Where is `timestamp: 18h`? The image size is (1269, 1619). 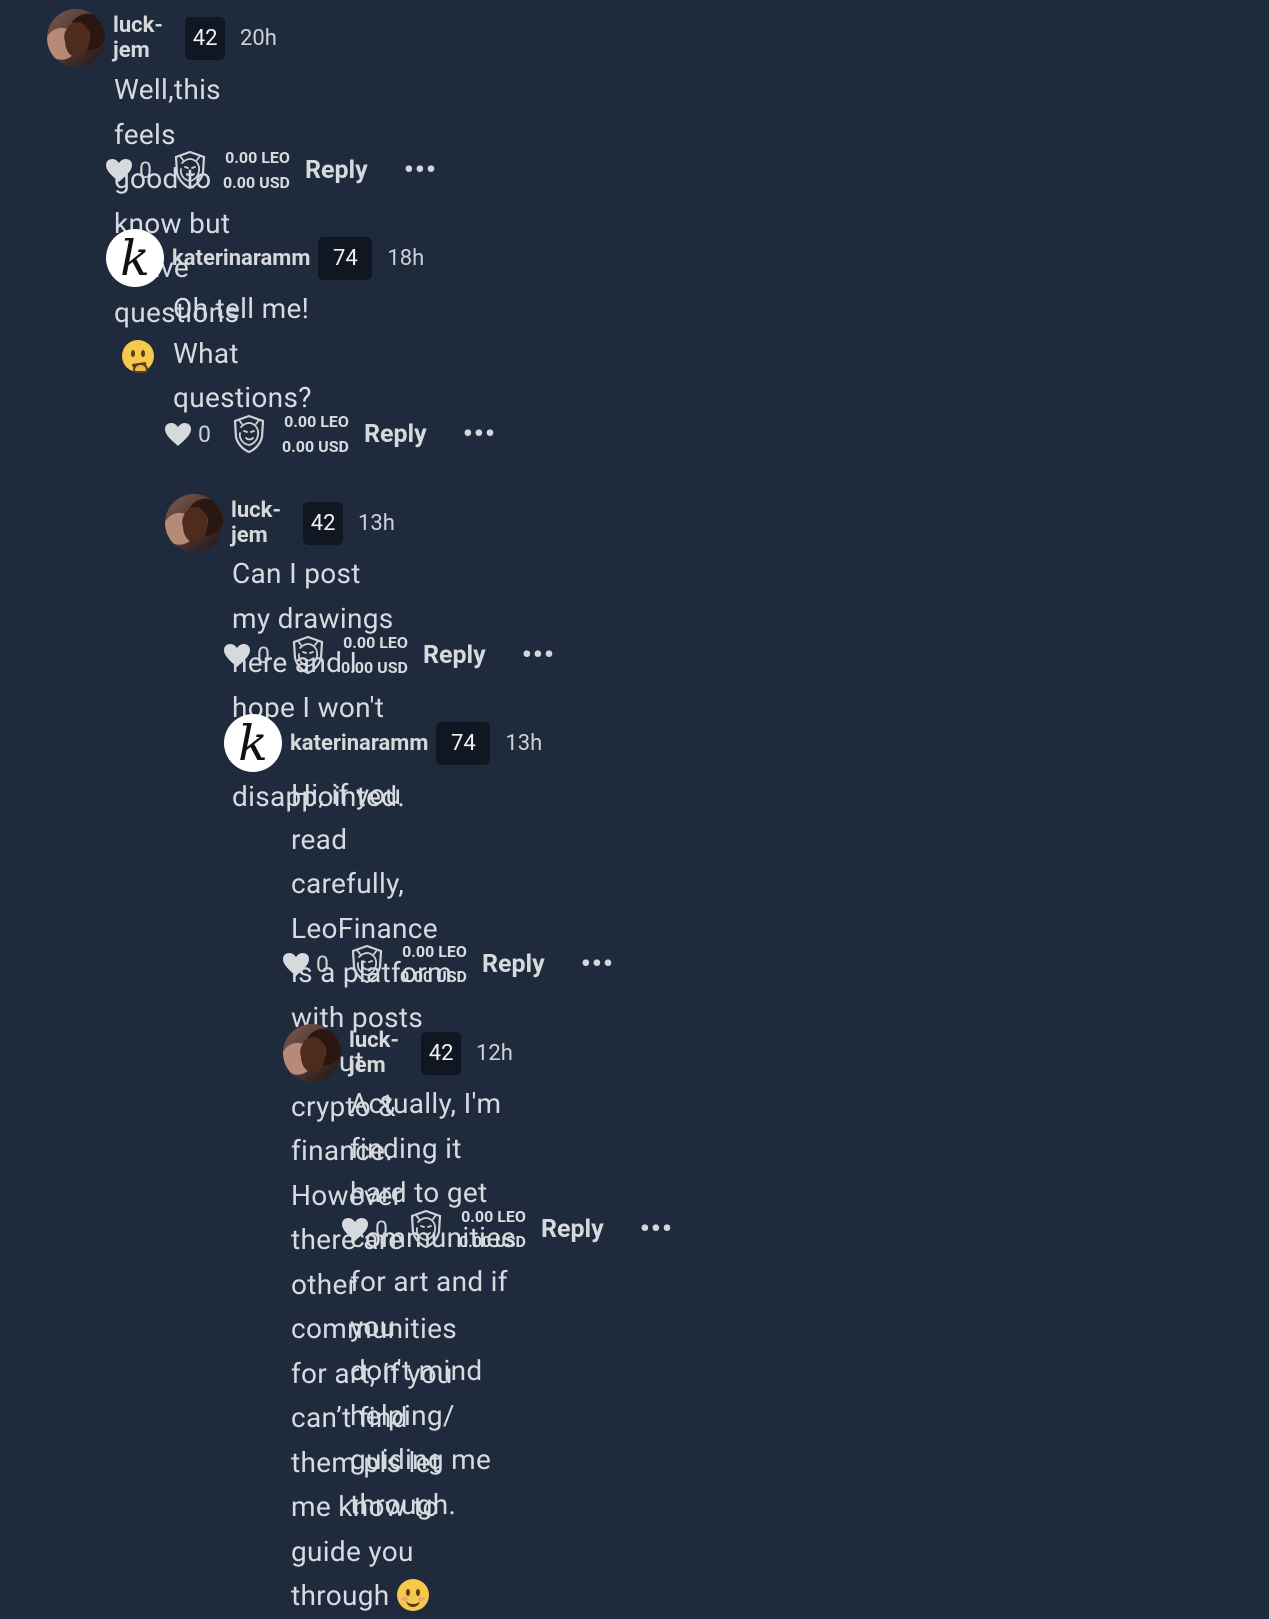 timestamp: 18h is located at coordinates (405, 258).